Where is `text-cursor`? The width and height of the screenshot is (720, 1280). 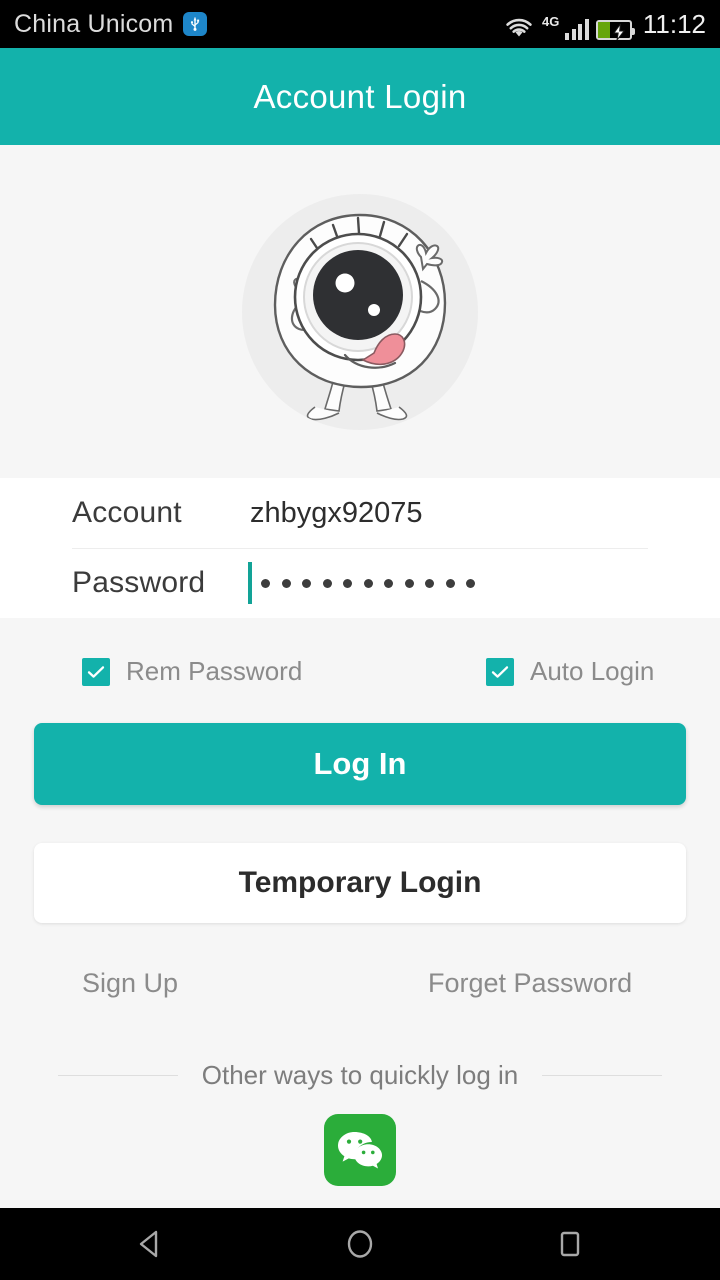 text-cursor is located at coordinates (250, 583).